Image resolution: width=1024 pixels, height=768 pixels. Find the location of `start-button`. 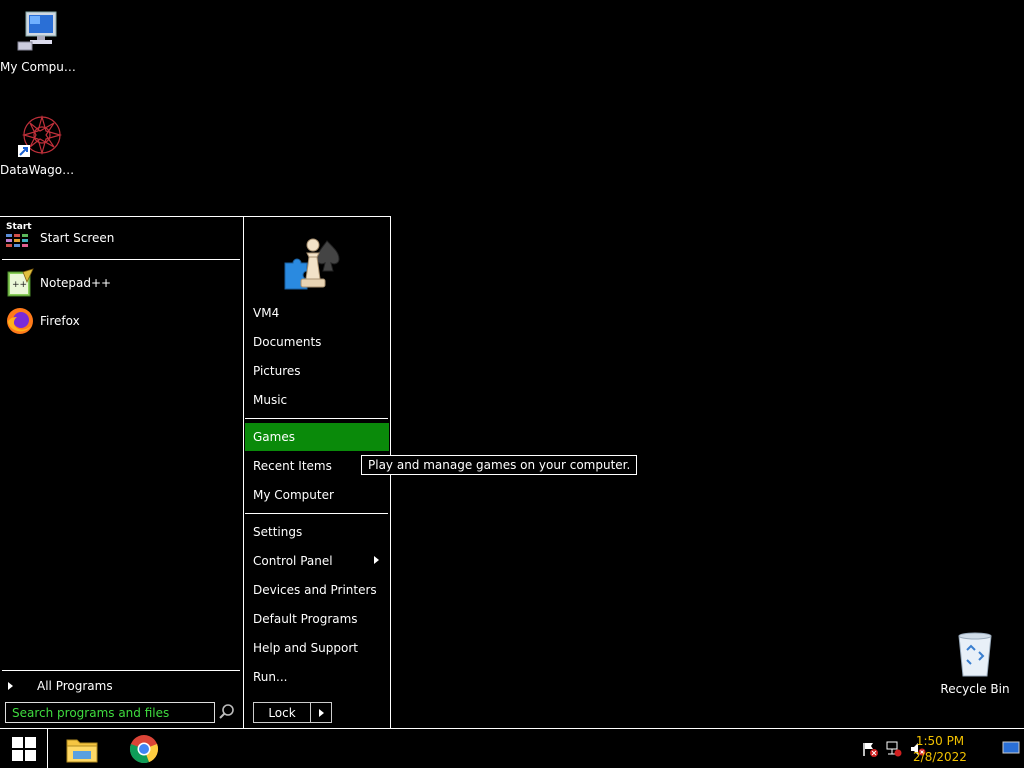

start-button is located at coordinates (24, 748).